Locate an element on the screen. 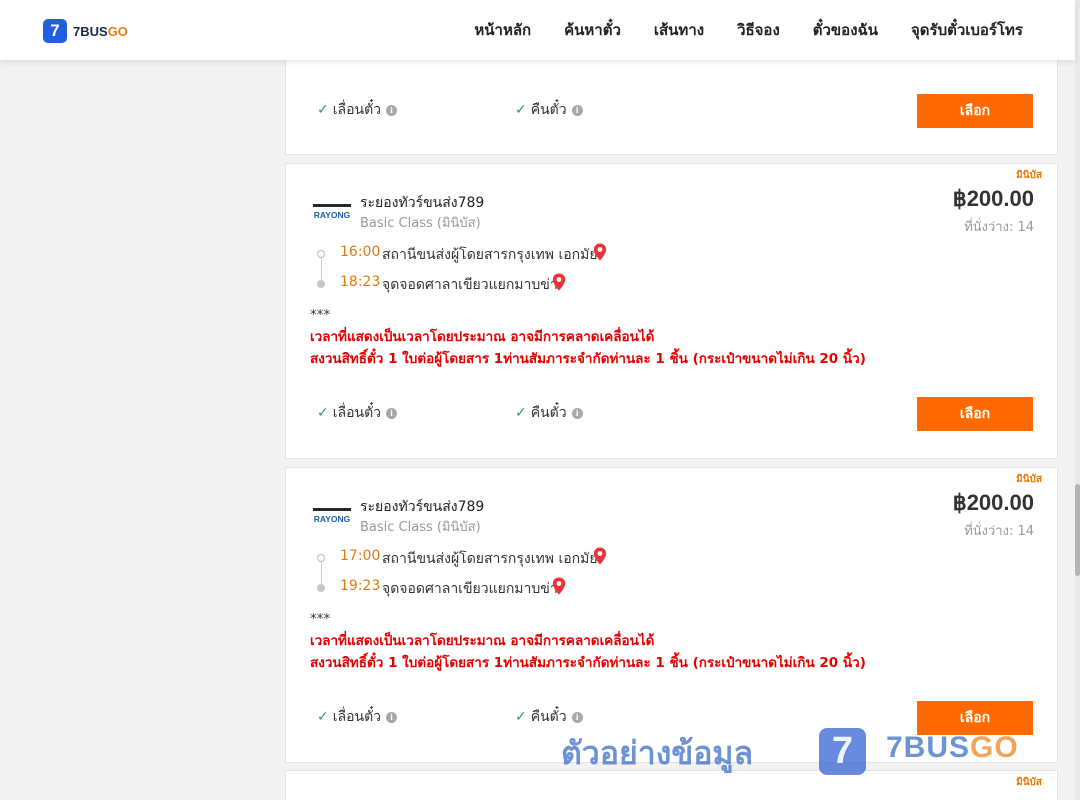 The height and width of the screenshot is (800, 1080). logo-text: 7BUSGO is located at coordinates (100, 31).